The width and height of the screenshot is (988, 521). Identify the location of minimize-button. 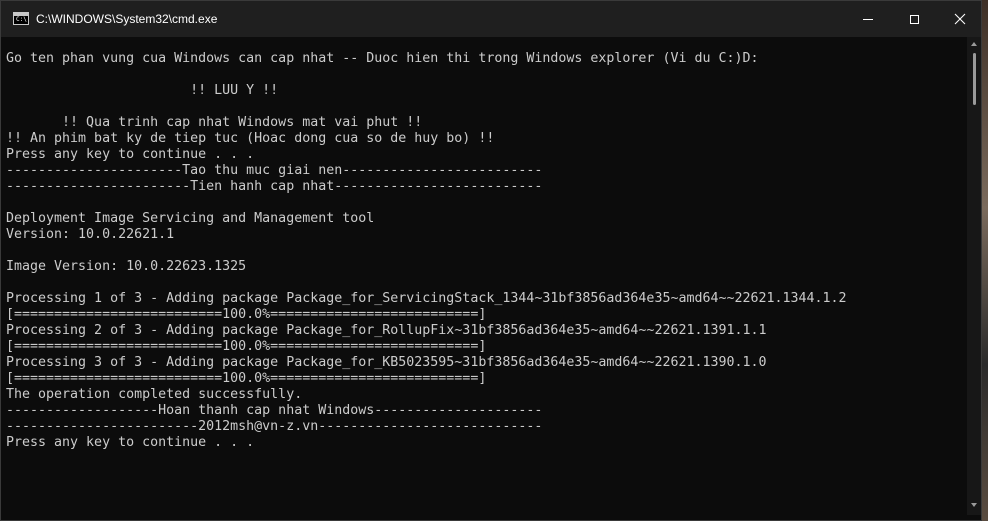
(868, 19).